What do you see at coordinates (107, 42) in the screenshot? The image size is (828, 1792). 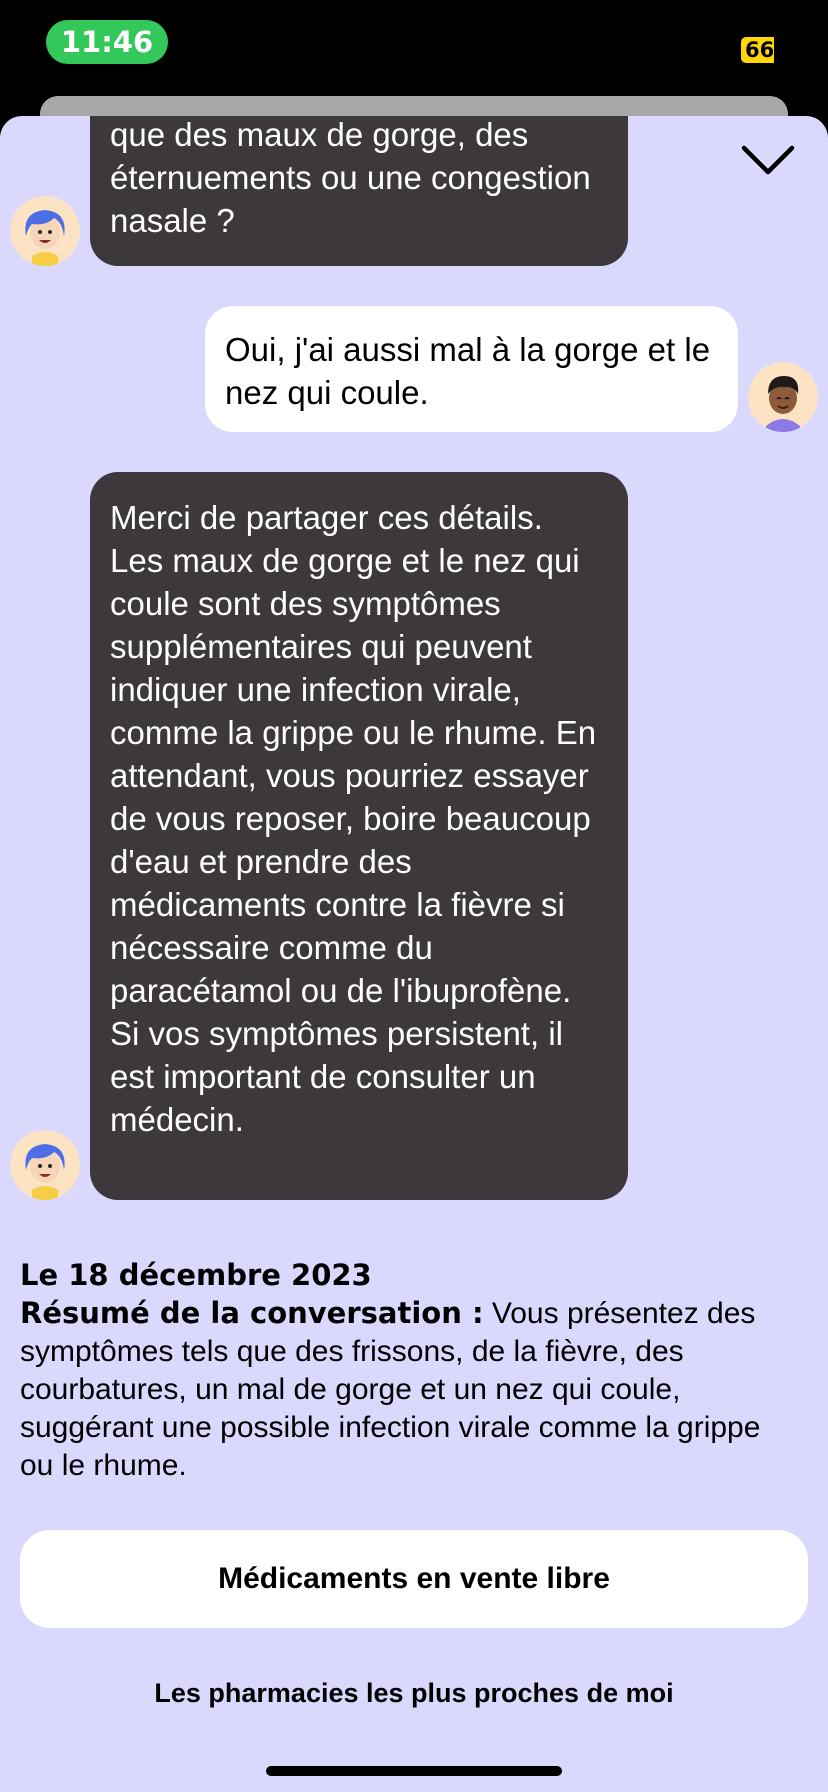 I see `status-time: 11:46` at bounding box center [107, 42].